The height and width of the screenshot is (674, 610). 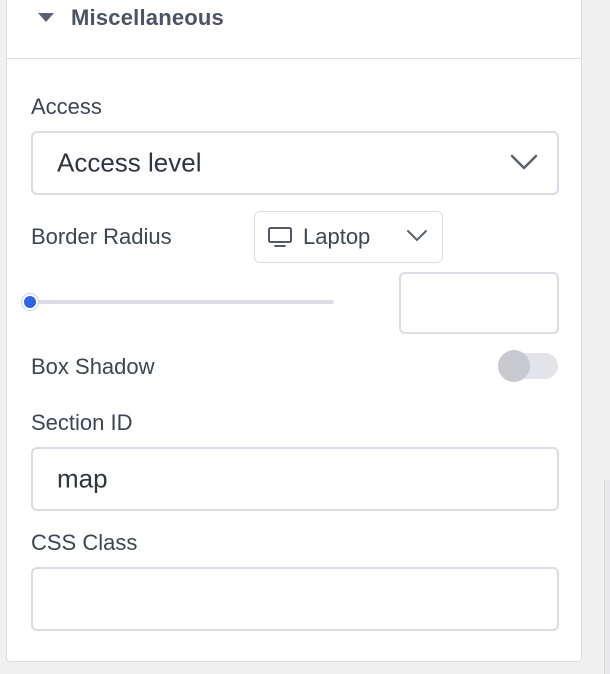 What do you see at coordinates (294, 29) in the screenshot?
I see `panel-header: Miscellaneous` at bounding box center [294, 29].